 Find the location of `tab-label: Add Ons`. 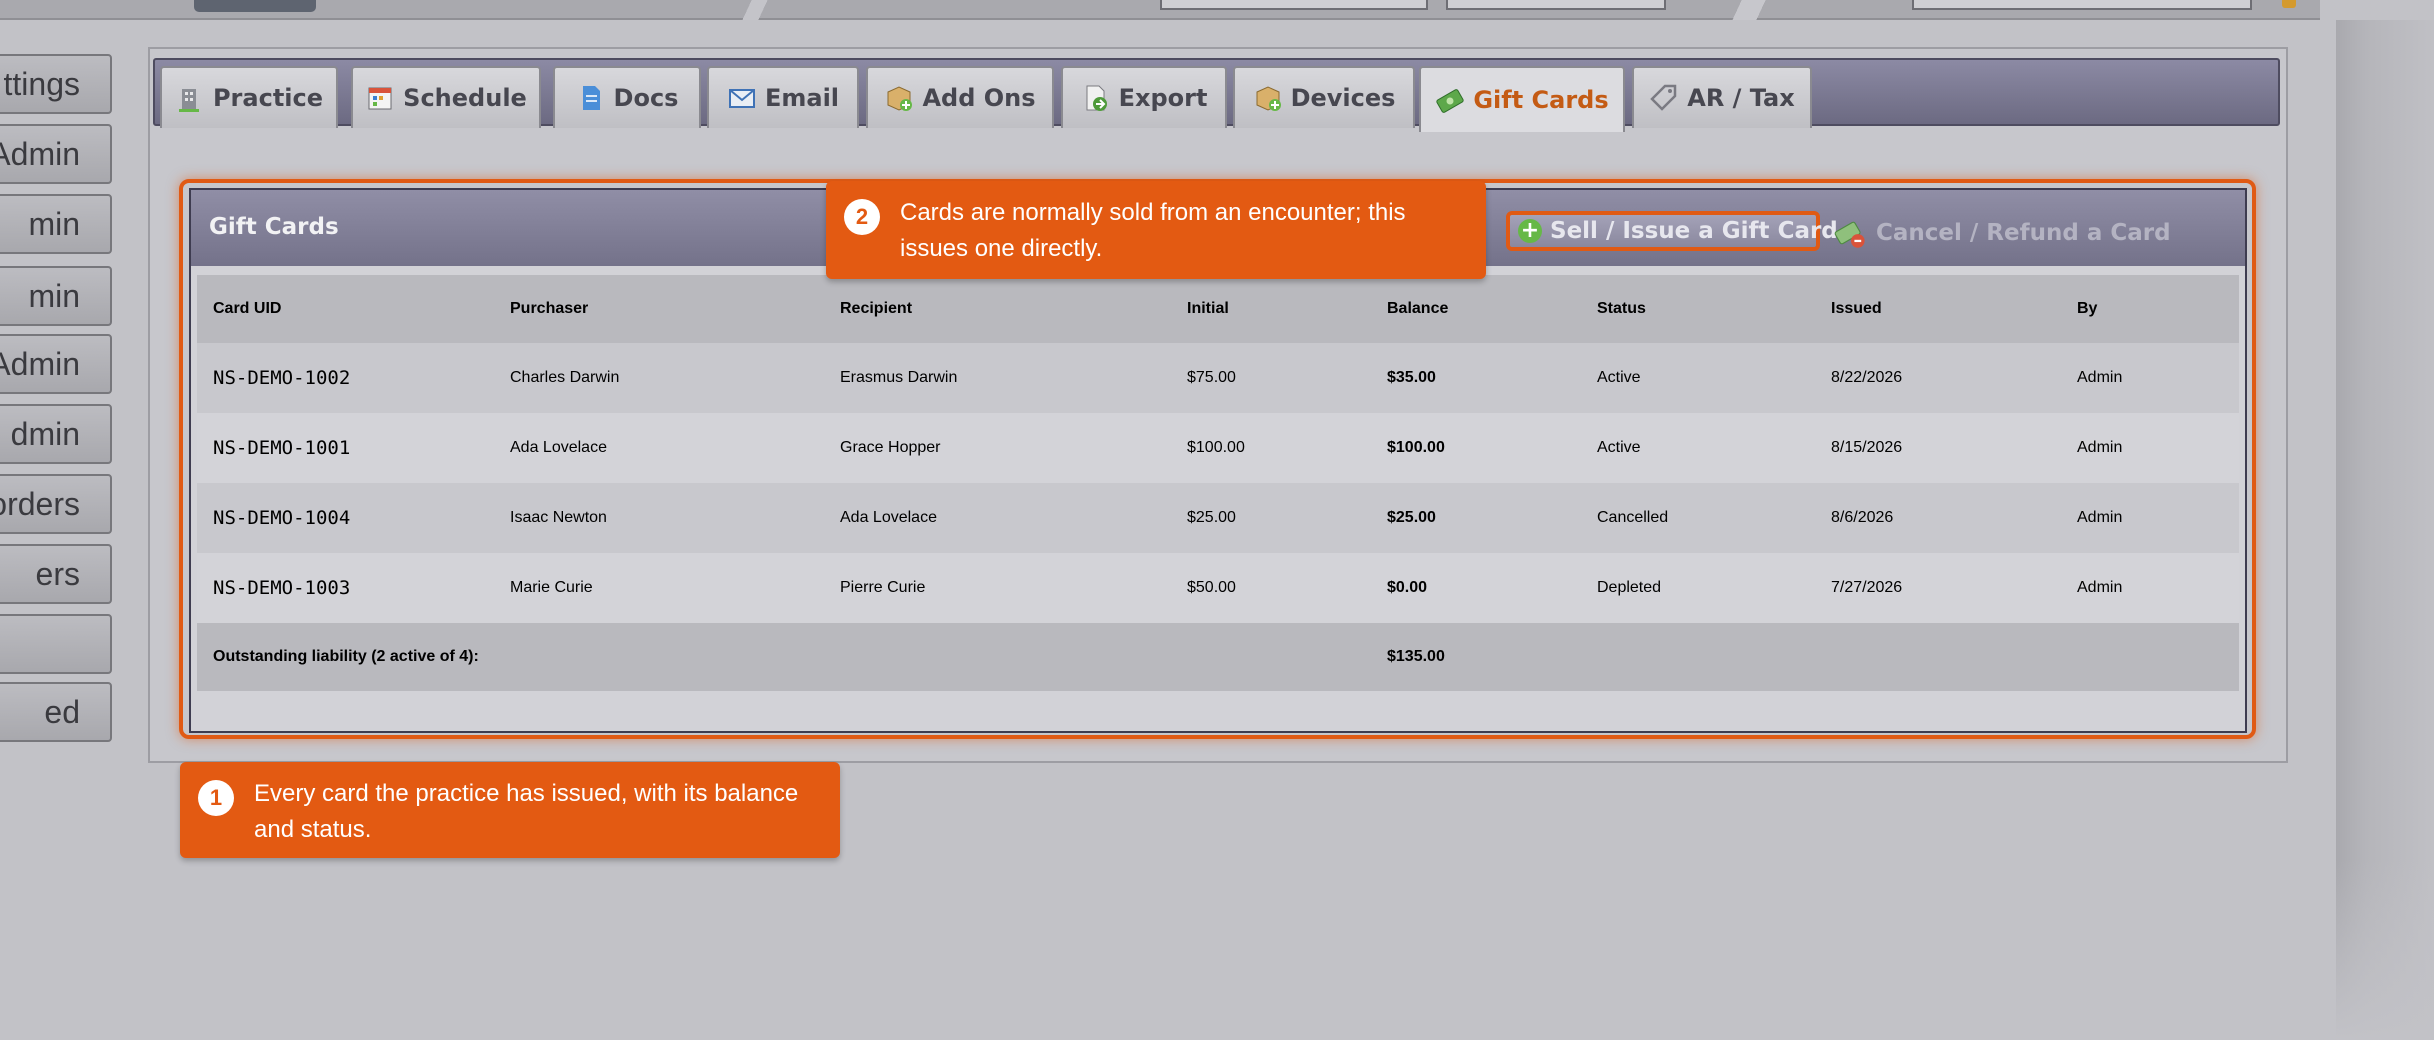

tab-label: Add Ons is located at coordinates (979, 98).